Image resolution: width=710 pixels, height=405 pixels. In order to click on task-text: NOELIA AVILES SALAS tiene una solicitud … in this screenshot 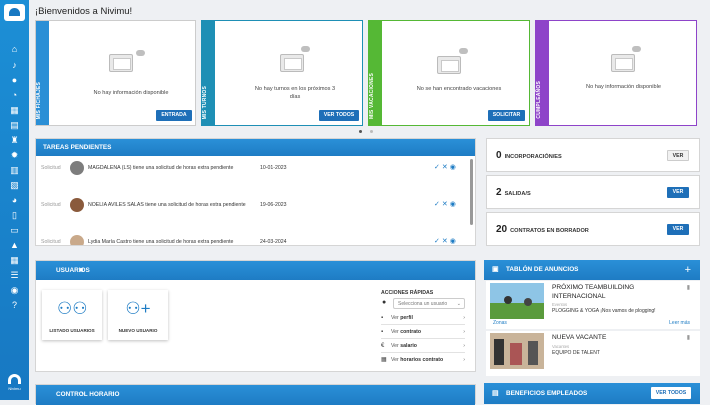, I will do `click(167, 205)`.